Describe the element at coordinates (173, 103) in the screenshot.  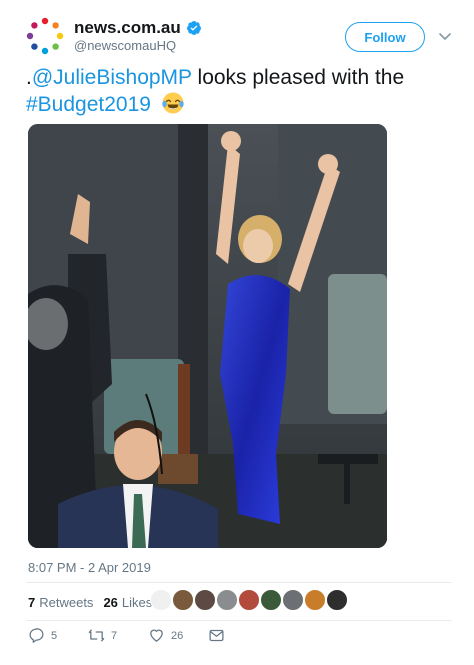
I see `face-with-tears-of-joy-icon` at that location.